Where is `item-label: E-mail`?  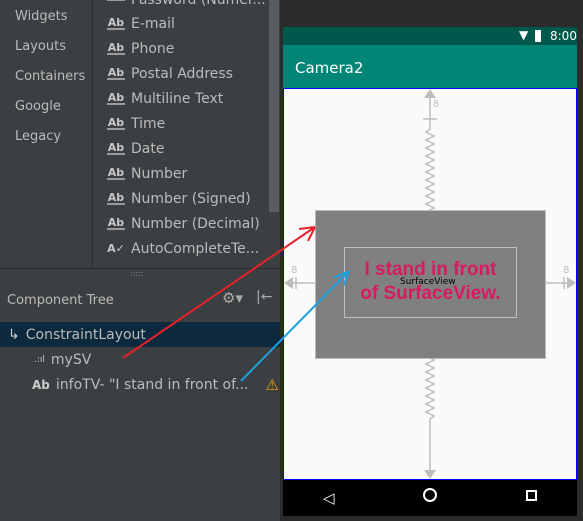
item-label: E-mail is located at coordinates (153, 24).